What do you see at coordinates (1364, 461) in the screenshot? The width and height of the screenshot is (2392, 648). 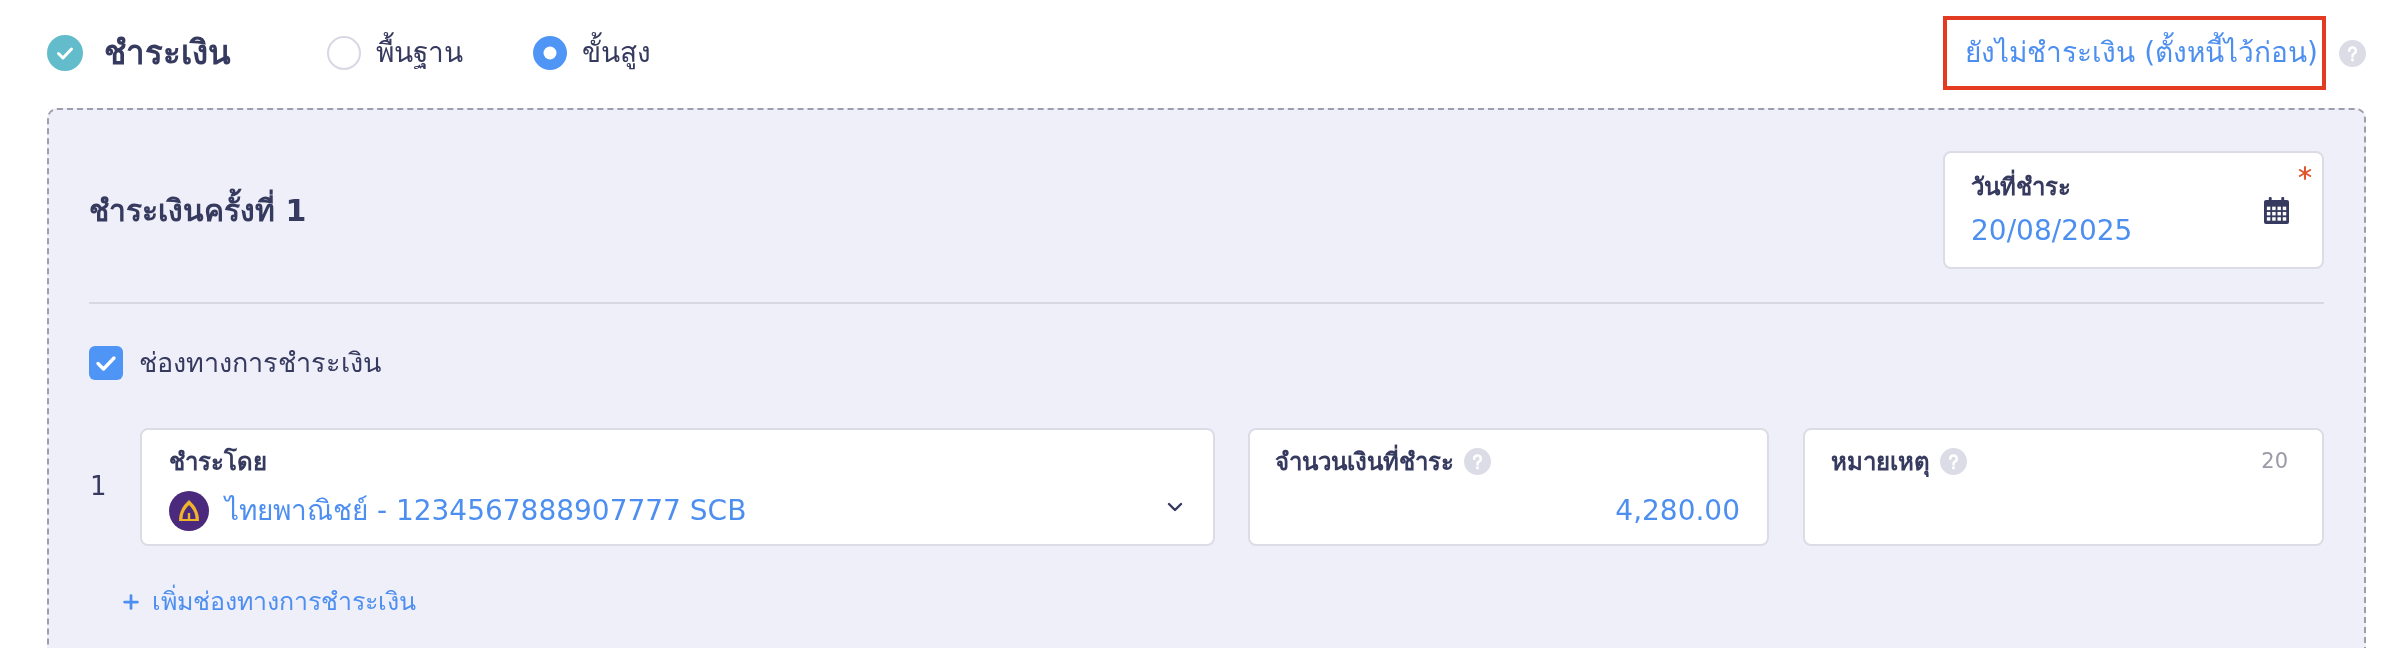 I see `field-label: จำนวนเงินที่ชำระ` at bounding box center [1364, 461].